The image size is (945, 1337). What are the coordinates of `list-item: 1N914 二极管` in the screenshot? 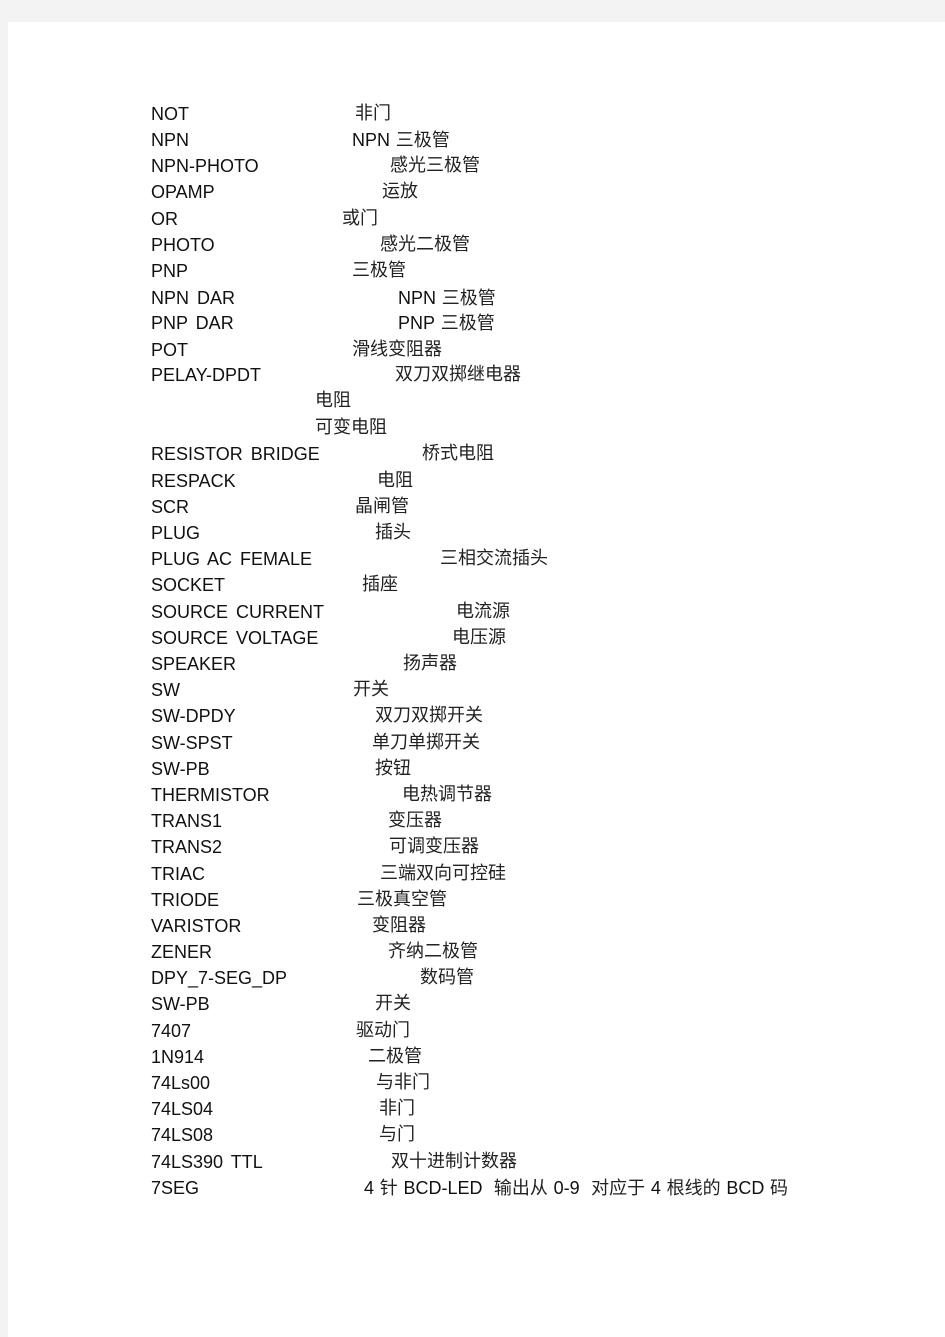 It's located at (531, 1057).